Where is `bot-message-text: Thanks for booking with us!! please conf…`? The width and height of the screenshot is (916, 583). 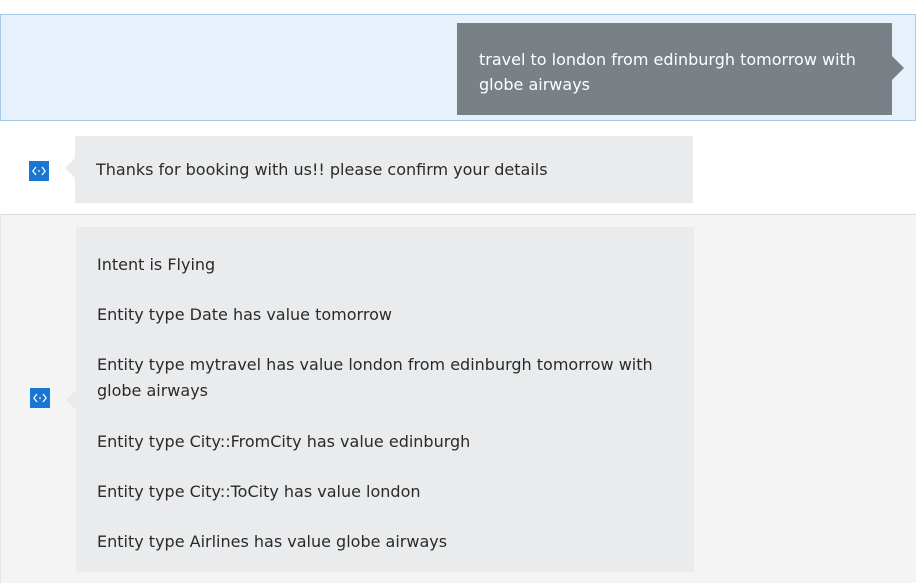 bot-message-text: Thanks for booking with us!! please conf… is located at coordinates (322, 169).